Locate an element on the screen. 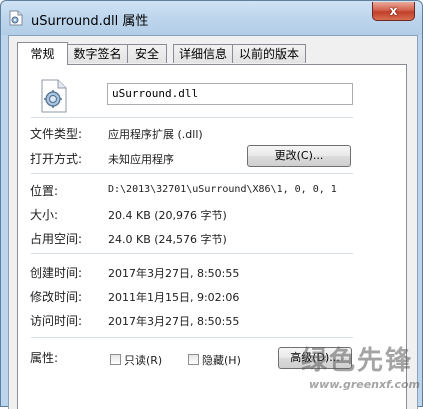 Image resolution: width=423 pixels, height=409 pixels. size-value: 20.4 KB (20,976 字节) is located at coordinates (167, 215).